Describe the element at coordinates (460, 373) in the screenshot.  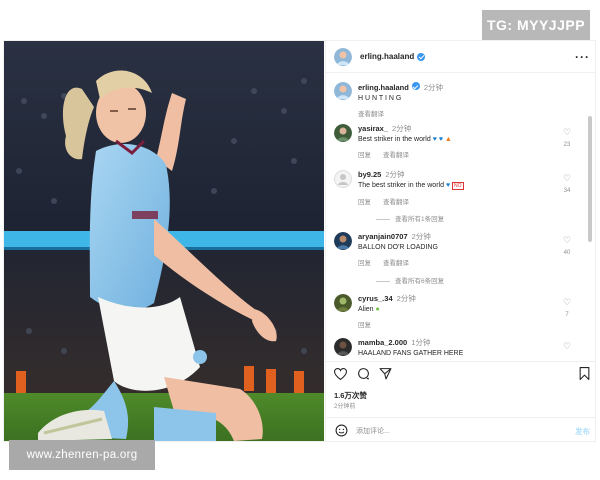
I see `post-action-bar` at that location.